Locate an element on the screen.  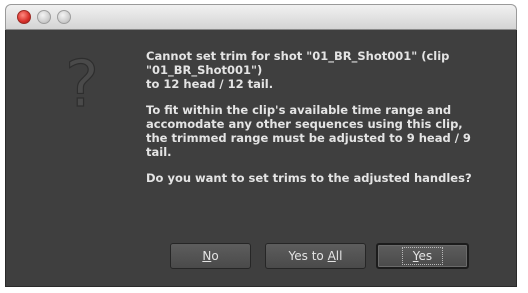
message-line: to 12 head / 12 tail. is located at coordinates (210, 84).